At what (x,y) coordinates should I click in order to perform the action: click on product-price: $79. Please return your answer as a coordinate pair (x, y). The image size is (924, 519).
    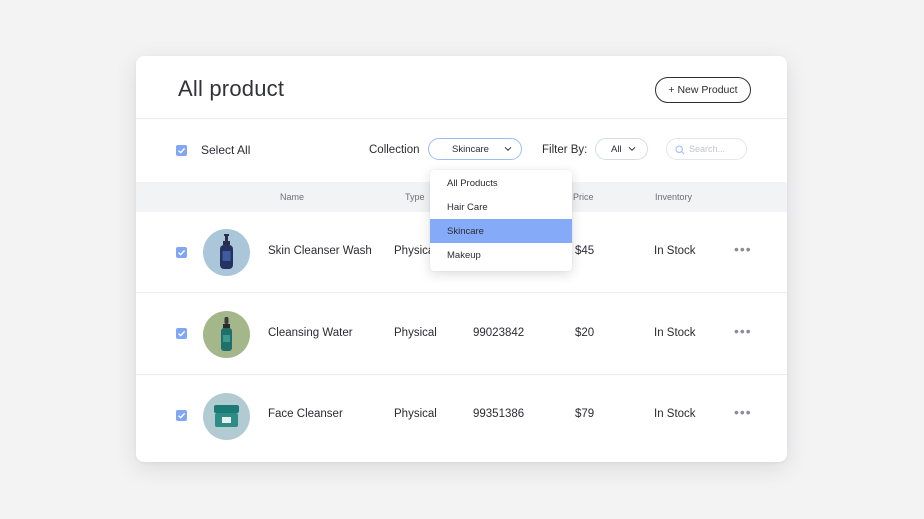
    Looking at the image, I should click on (585, 414).